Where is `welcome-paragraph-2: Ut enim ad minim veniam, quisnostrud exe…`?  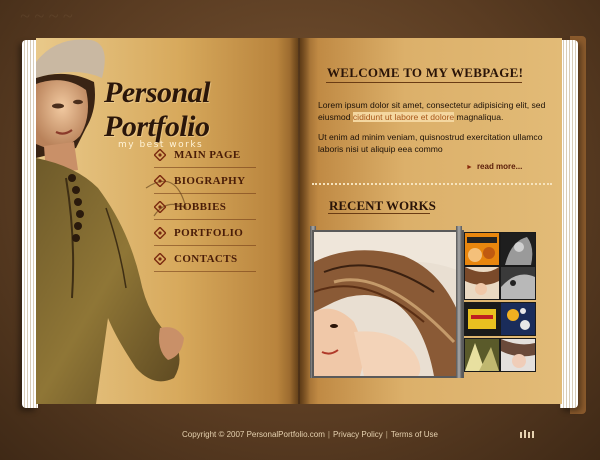
welcome-paragraph-2: Ut enim ad minim veniam, quisnostrud exe… is located at coordinates (430, 143).